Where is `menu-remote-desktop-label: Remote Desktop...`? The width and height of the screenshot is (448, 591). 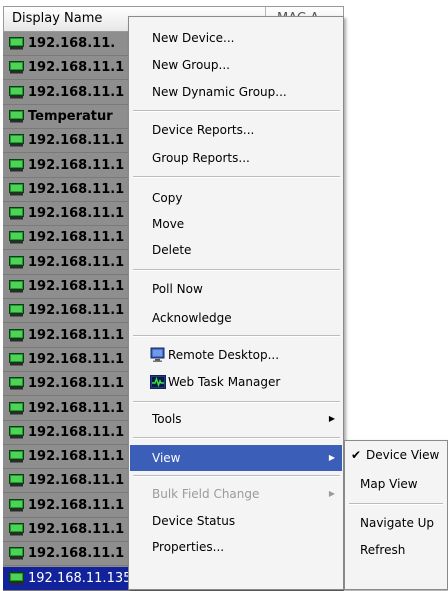 menu-remote-desktop-label: Remote Desktop... is located at coordinates (224, 355).